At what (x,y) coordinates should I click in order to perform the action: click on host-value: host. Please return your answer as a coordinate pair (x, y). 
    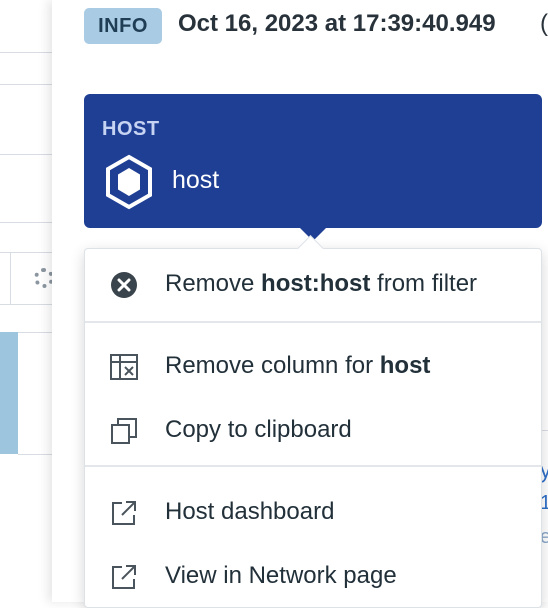
    Looking at the image, I should click on (196, 180).